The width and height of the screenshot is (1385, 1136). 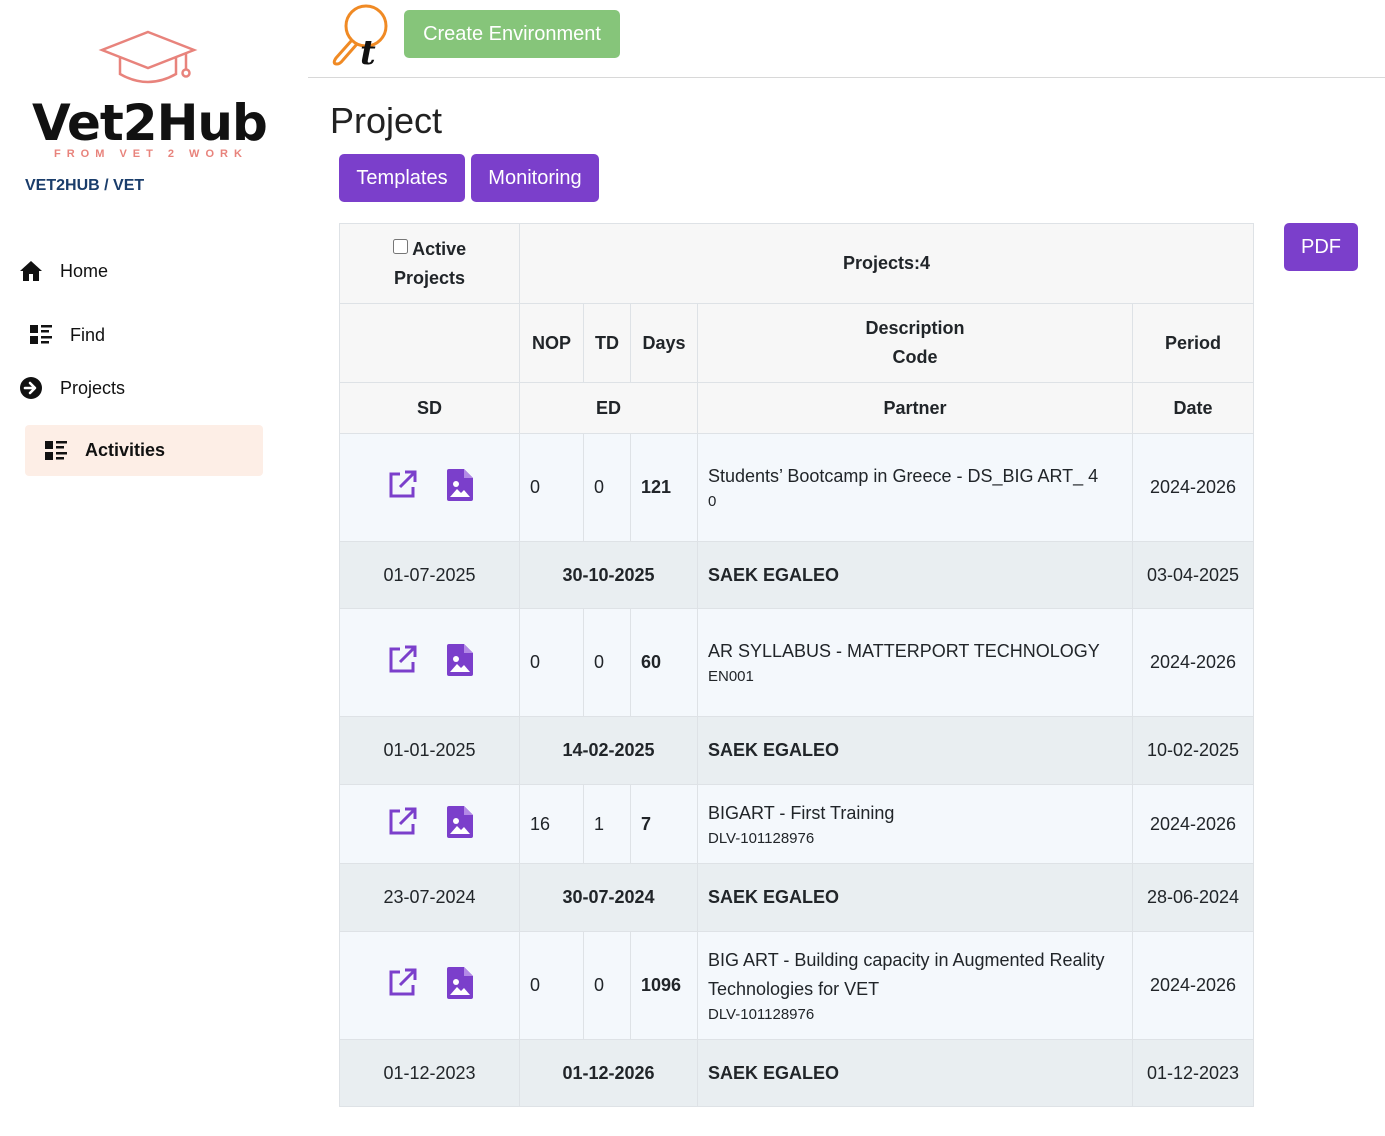 I want to click on code-text: EN001, so click(x=731, y=676).